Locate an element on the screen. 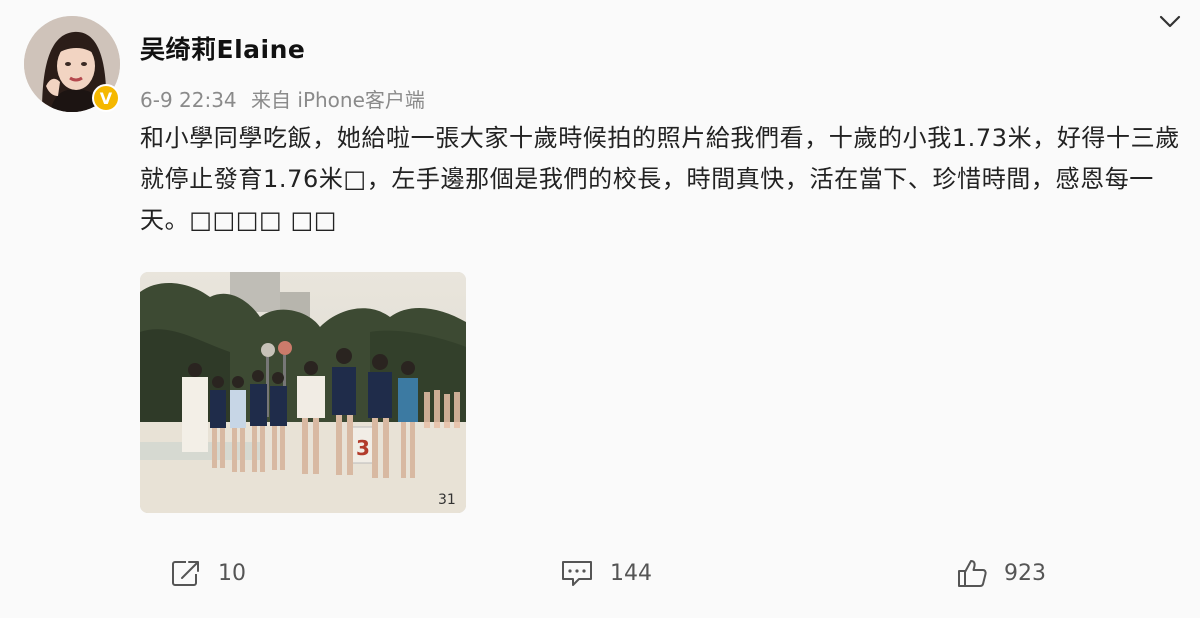 This screenshot has width=1200, height=618. comment-count: 144 is located at coordinates (631, 573).